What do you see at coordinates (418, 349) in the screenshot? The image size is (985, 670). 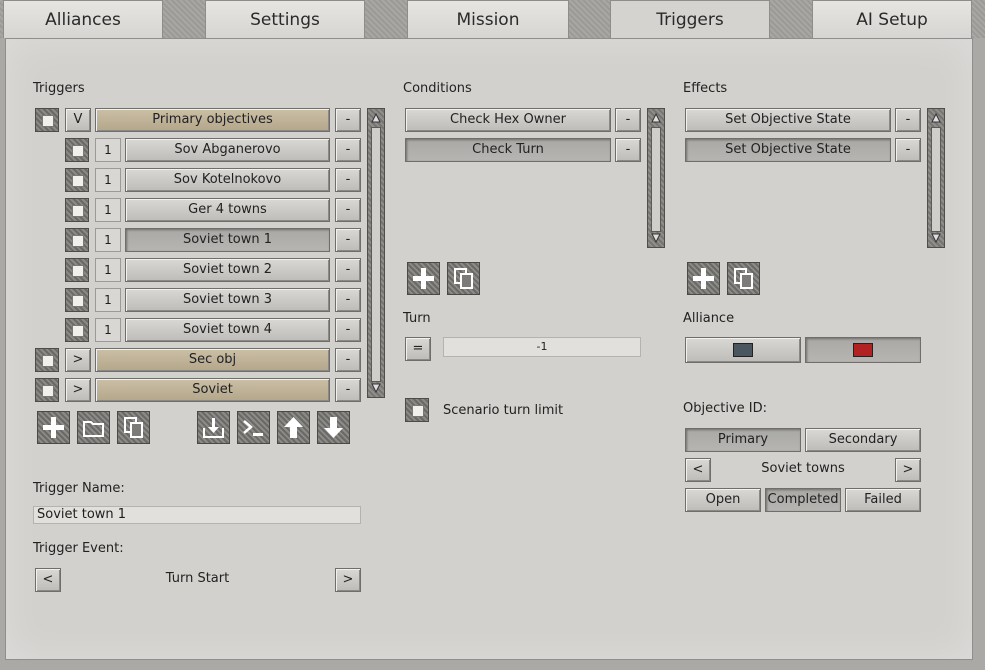 I see `turn-operator-button: =` at bounding box center [418, 349].